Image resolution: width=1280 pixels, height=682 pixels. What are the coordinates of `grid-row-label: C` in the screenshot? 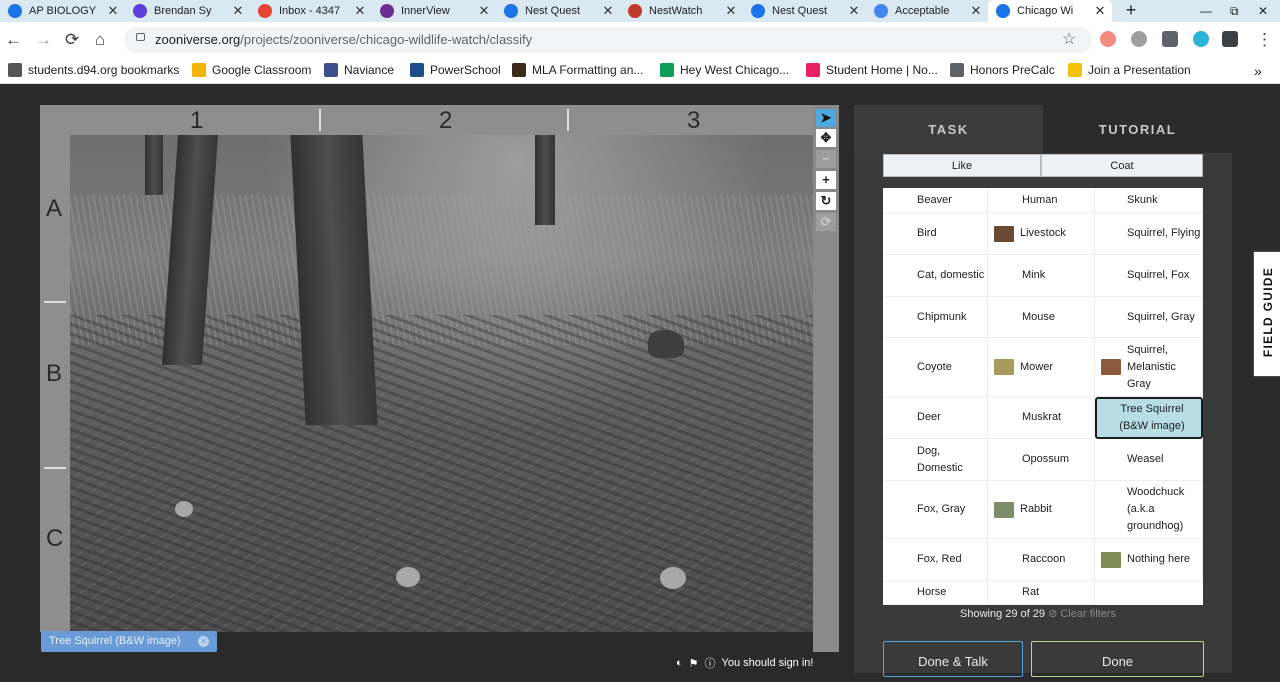 It's located at (55, 538).